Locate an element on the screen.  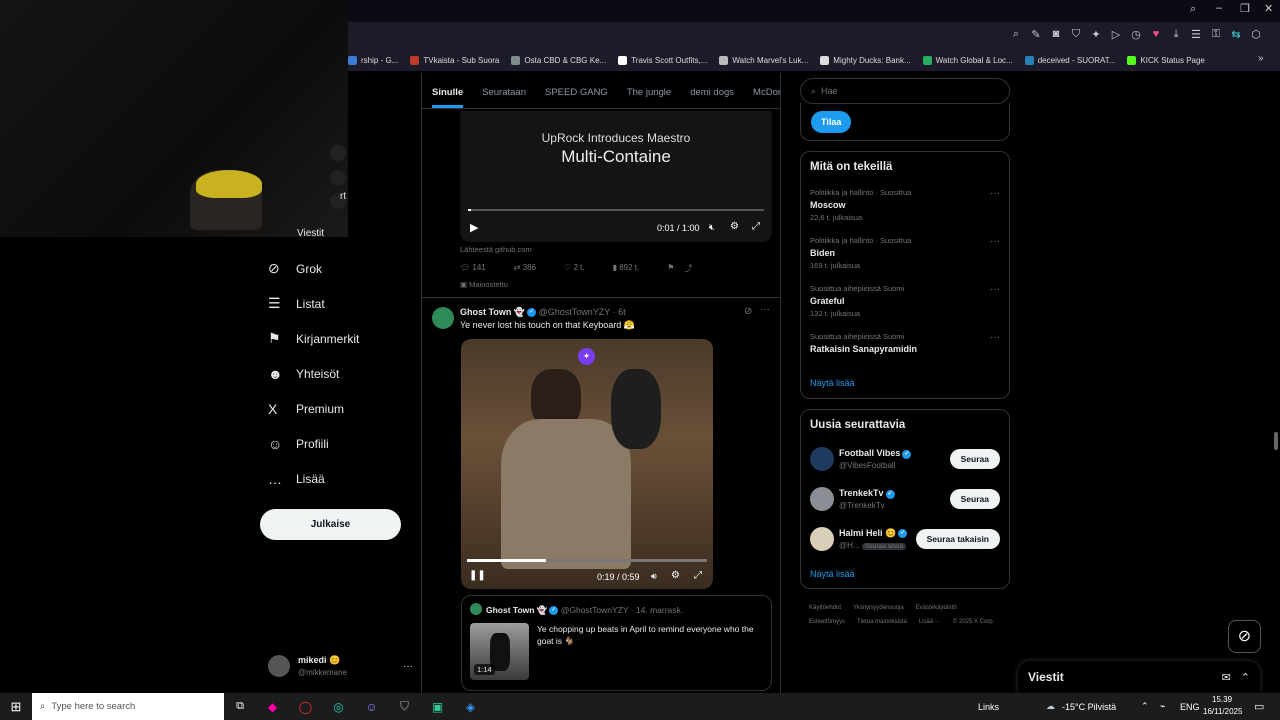
ad-progress-track is located at coordinates (616, 210).